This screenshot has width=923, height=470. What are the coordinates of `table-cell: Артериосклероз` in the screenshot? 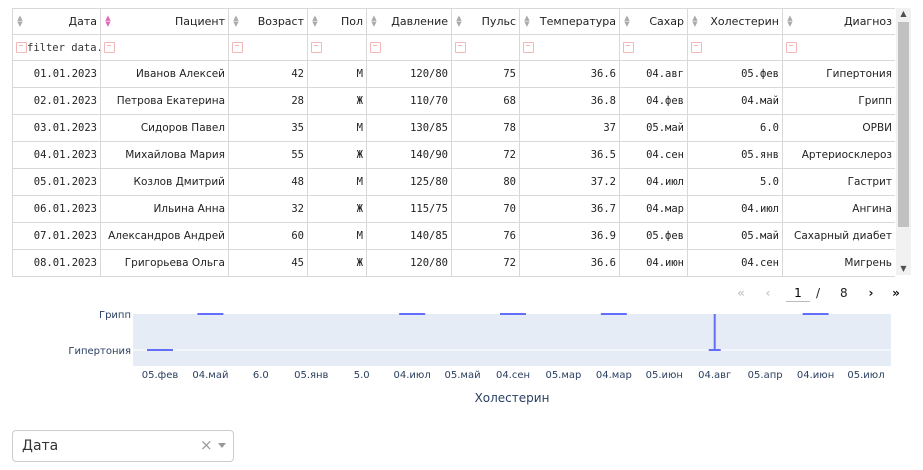 It's located at (838, 155).